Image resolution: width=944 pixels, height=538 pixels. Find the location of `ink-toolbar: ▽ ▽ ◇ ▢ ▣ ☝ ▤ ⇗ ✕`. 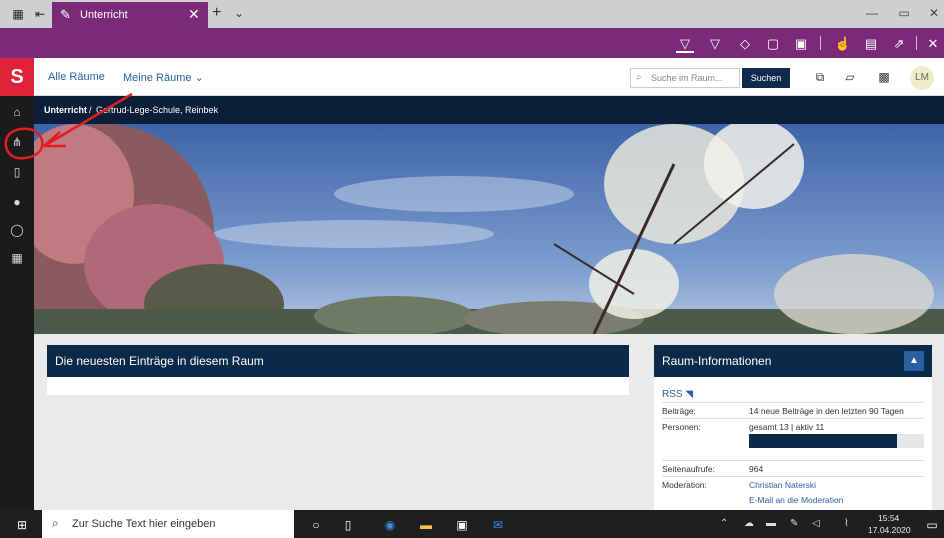

ink-toolbar: ▽ ▽ ◇ ▢ ▣ ☝ ▤ ⇗ ✕ is located at coordinates (472, 43).